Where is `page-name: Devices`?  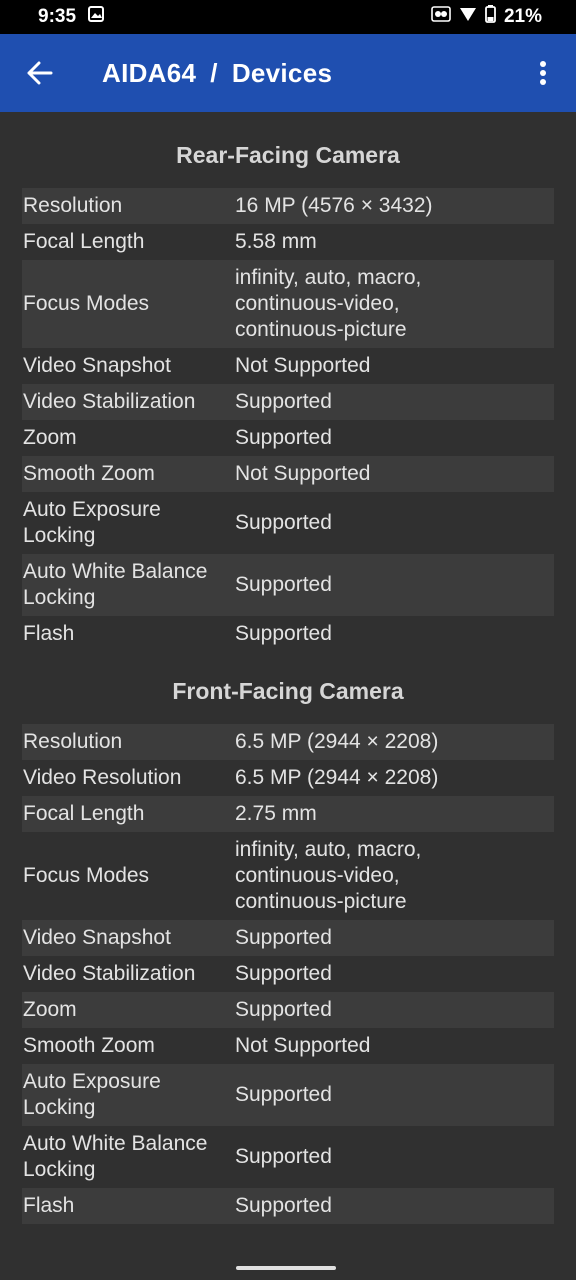 page-name: Devices is located at coordinates (282, 72).